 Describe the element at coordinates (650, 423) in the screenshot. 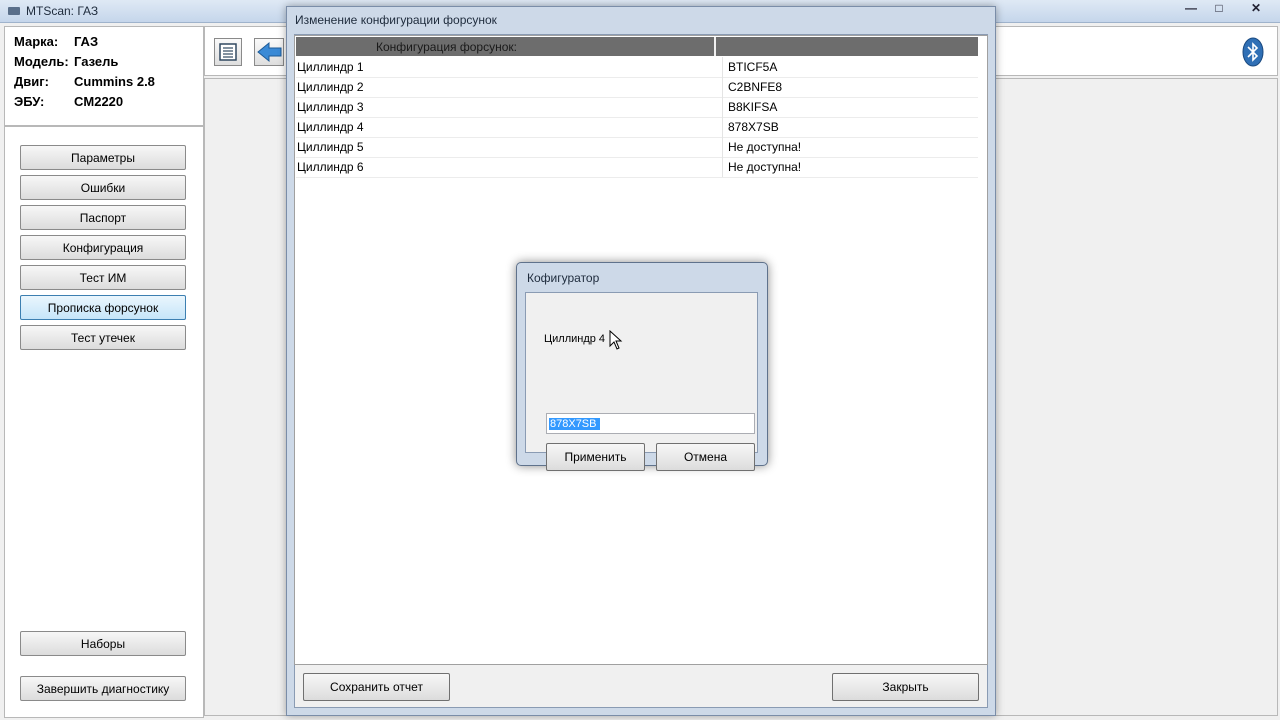

I see `injector-code-input: 878X7SB` at that location.